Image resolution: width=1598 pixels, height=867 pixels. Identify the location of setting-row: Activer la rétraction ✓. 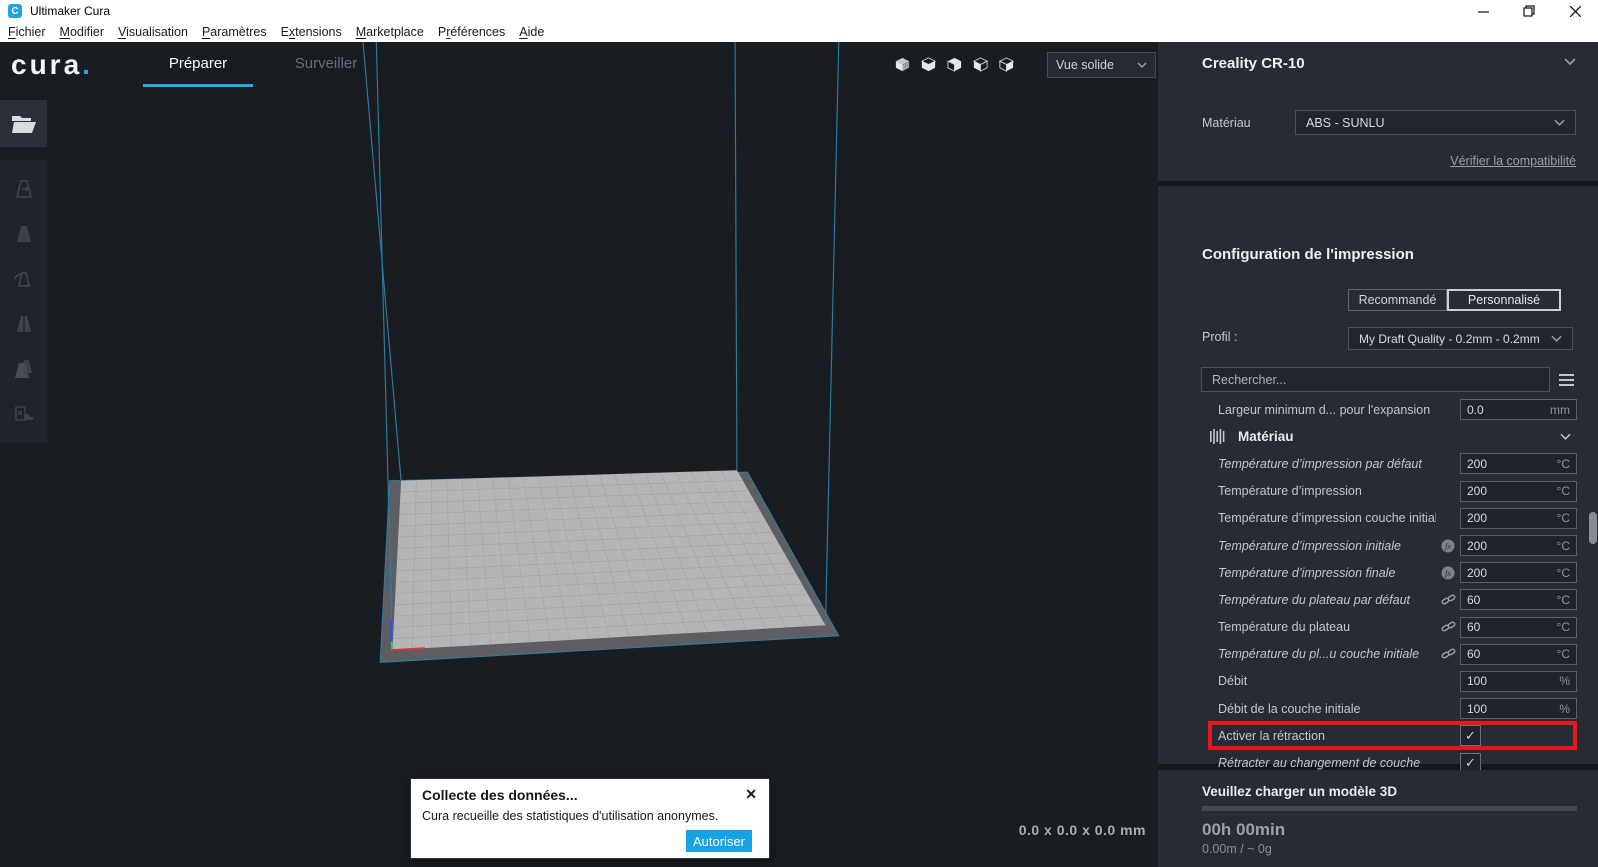
(1389, 736).